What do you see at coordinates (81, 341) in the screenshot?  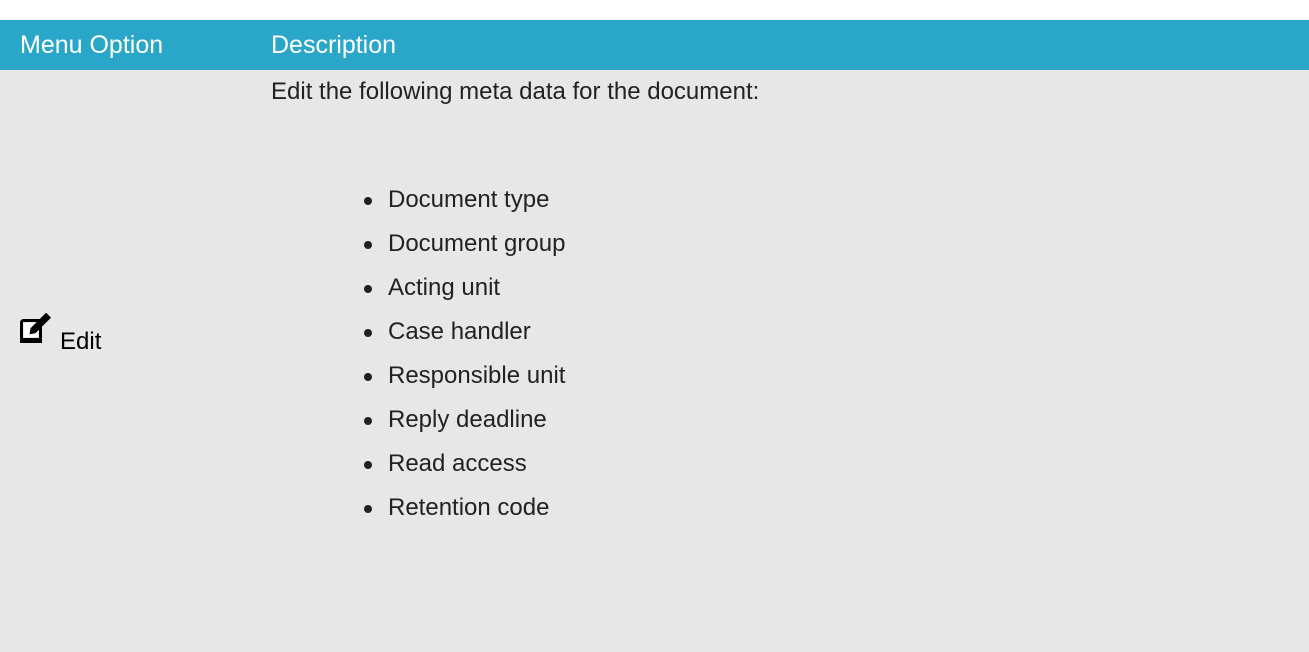 I see `edit-label: Edit` at bounding box center [81, 341].